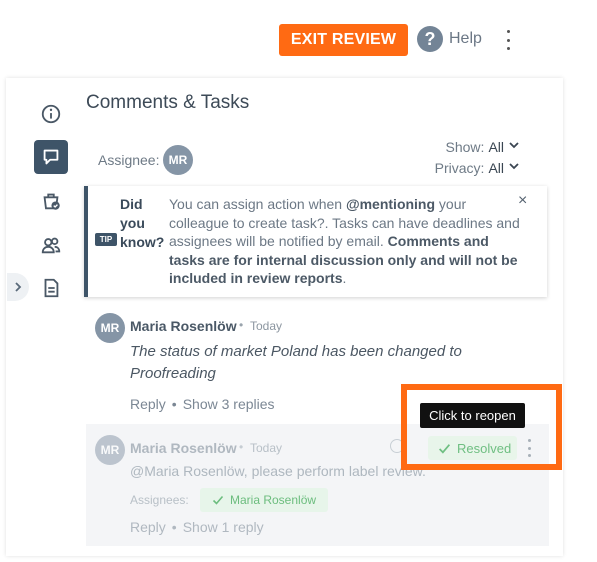  I want to click on assignee-chip: Maria Rosenlöw, so click(264, 500).